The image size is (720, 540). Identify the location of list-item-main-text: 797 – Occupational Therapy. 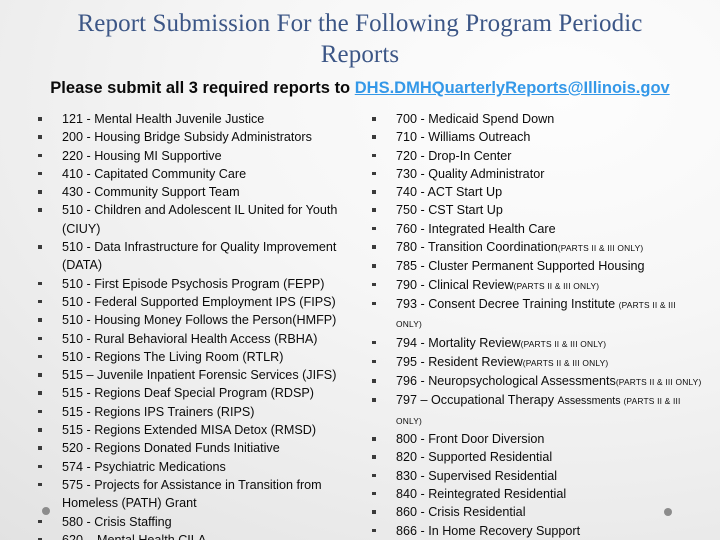
(477, 400).